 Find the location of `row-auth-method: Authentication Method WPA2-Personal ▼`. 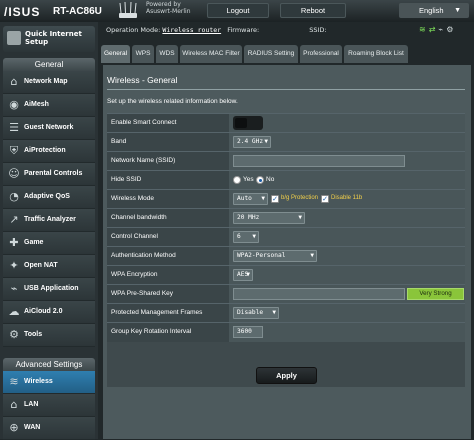

row-auth-method: Authentication Method WPA2-Personal ▼ is located at coordinates (286, 256).